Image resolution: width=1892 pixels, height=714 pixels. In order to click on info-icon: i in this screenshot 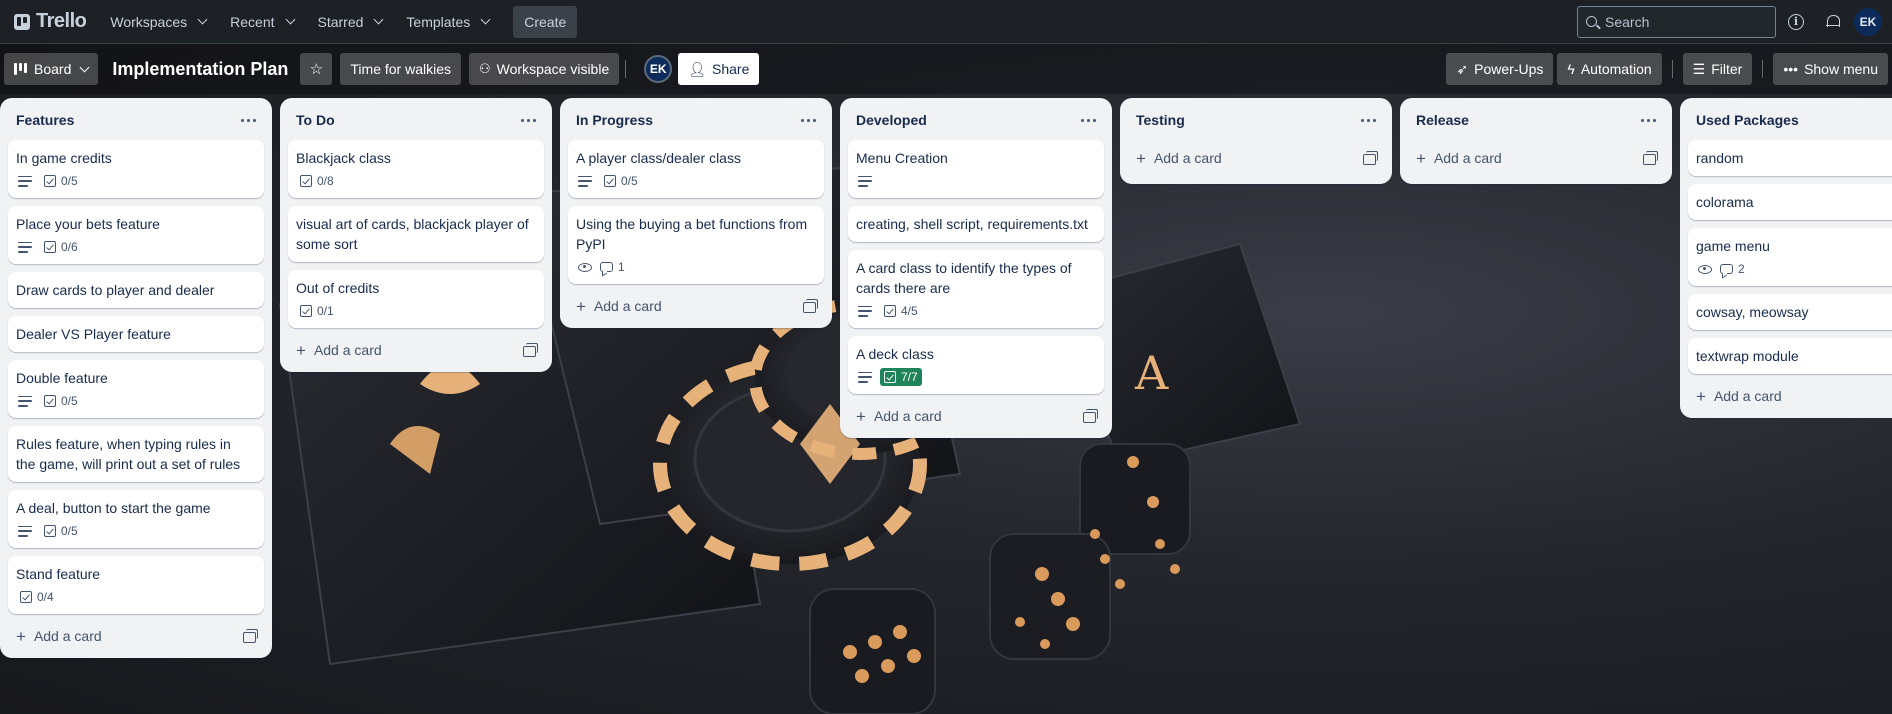, I will do `click(1796, 21)`.